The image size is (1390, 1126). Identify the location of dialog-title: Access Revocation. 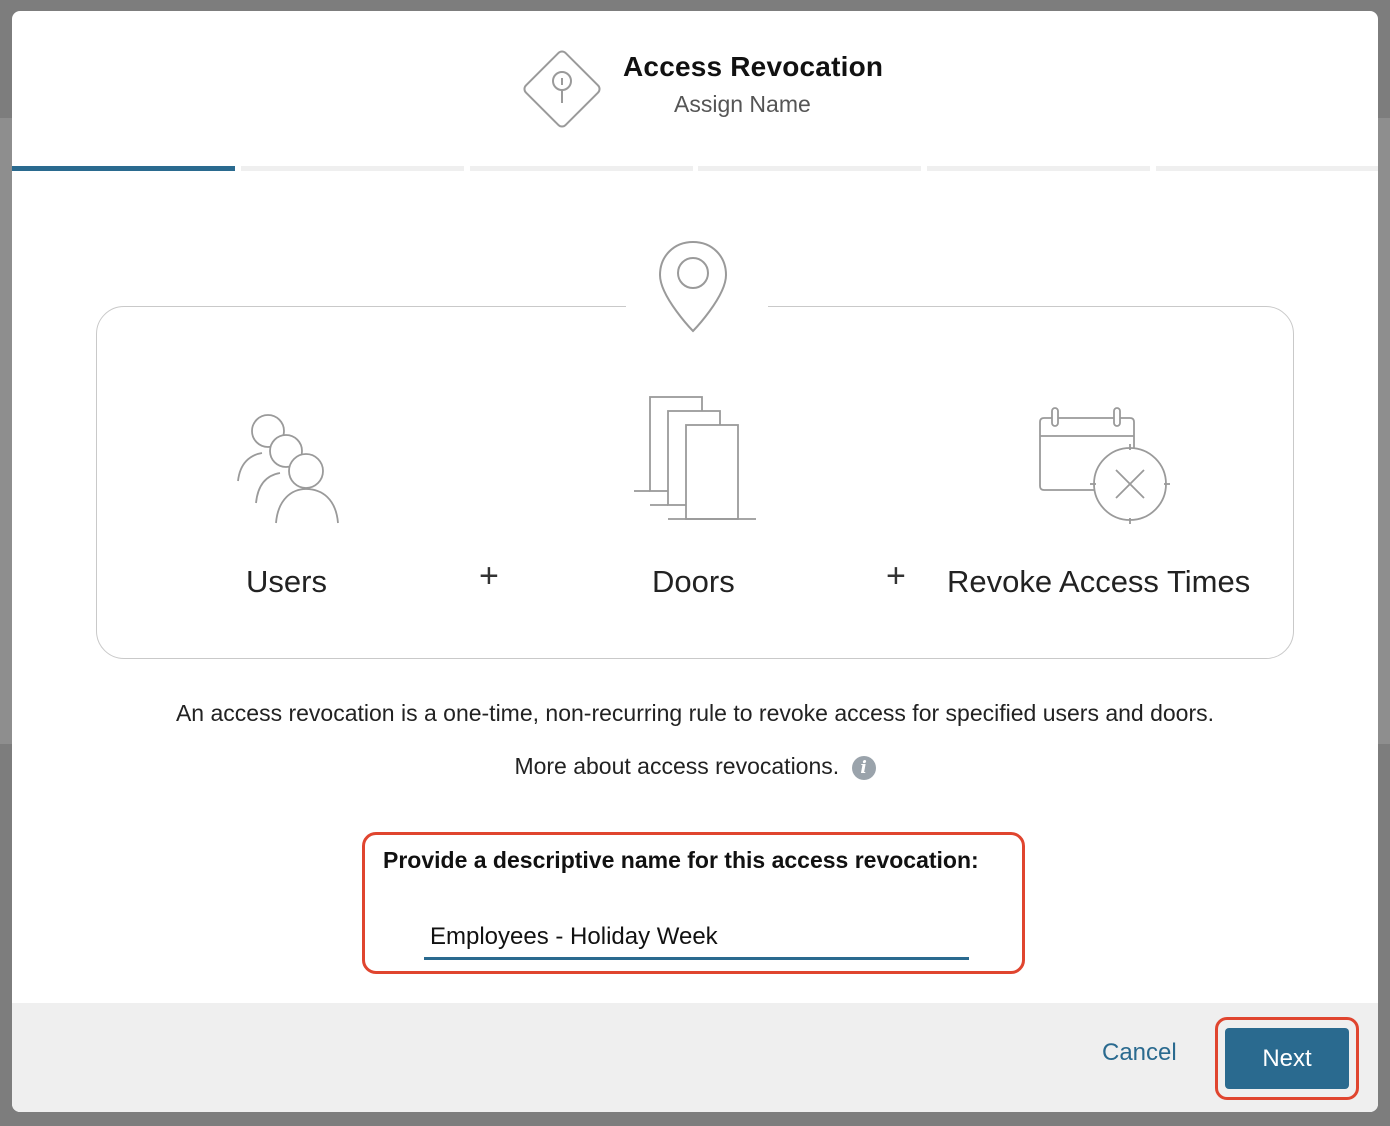
(753, 66).